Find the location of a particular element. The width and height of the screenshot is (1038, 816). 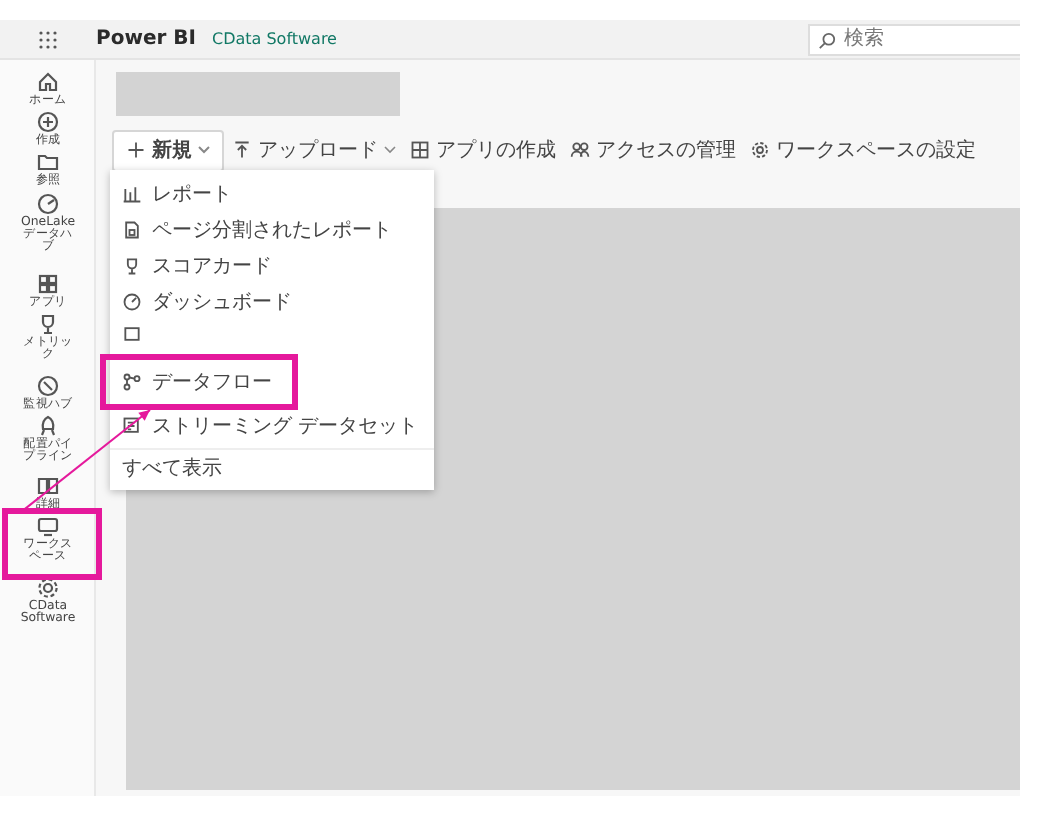

document-icon is located at coordinates (132, 230).